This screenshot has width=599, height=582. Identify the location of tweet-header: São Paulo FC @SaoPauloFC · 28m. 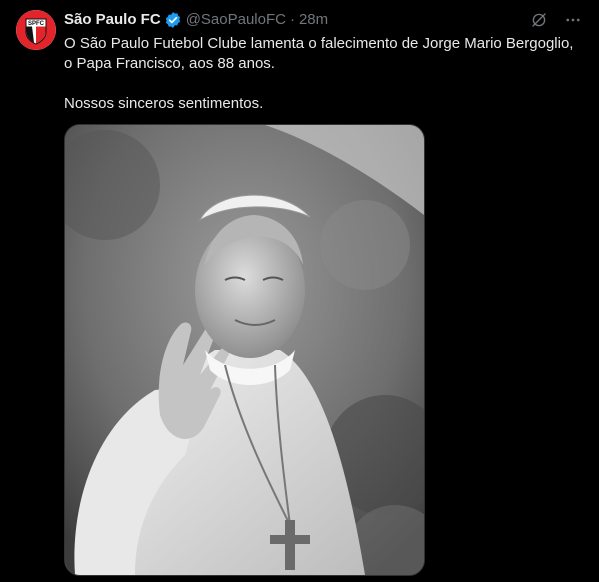
(323, 20).